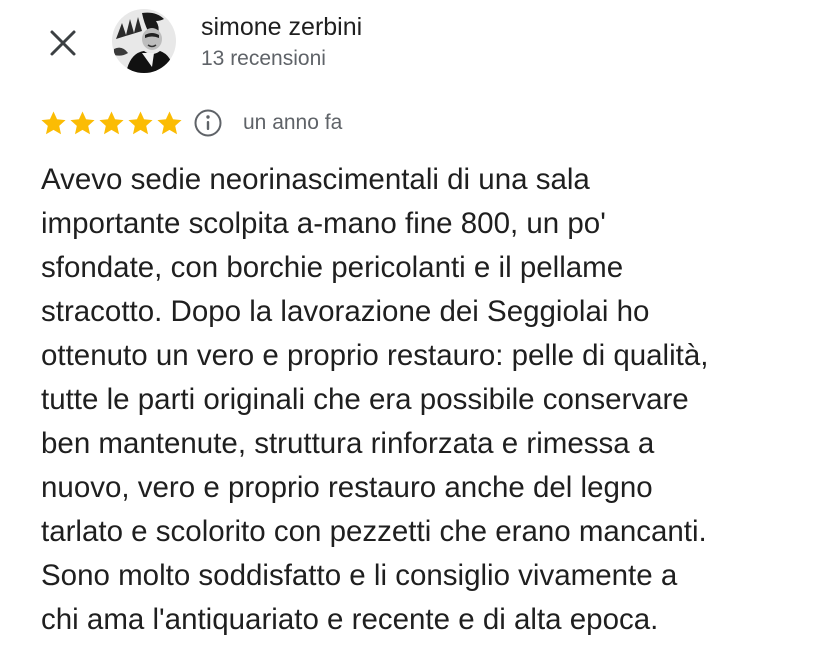 The image size is (828, 660). What do you see at coordinates (281, 27) in the screenshot?
I see `reviewer-name: simone zerbini` at bounding box center [281, 27].